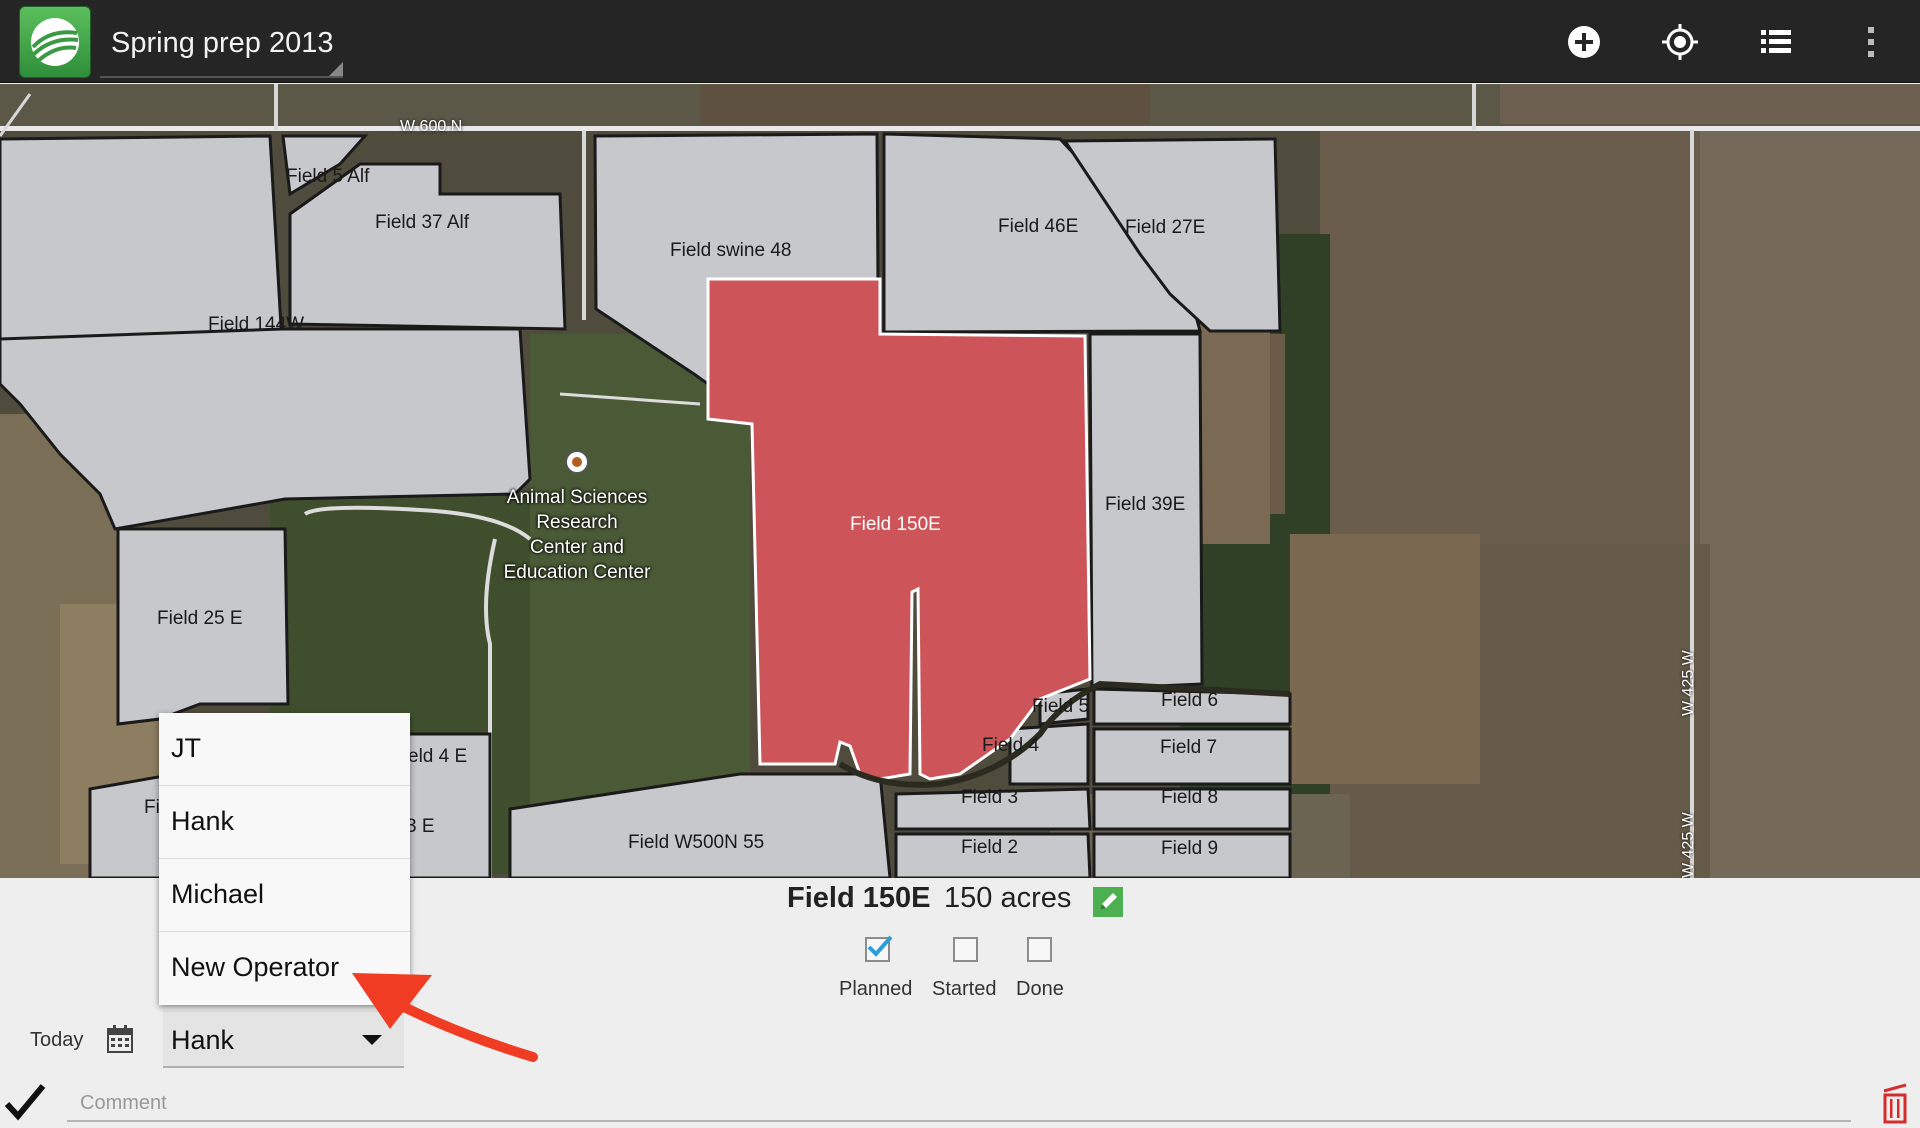  I want to click on plan-title: Spring prep 2013, so click(222, 43).